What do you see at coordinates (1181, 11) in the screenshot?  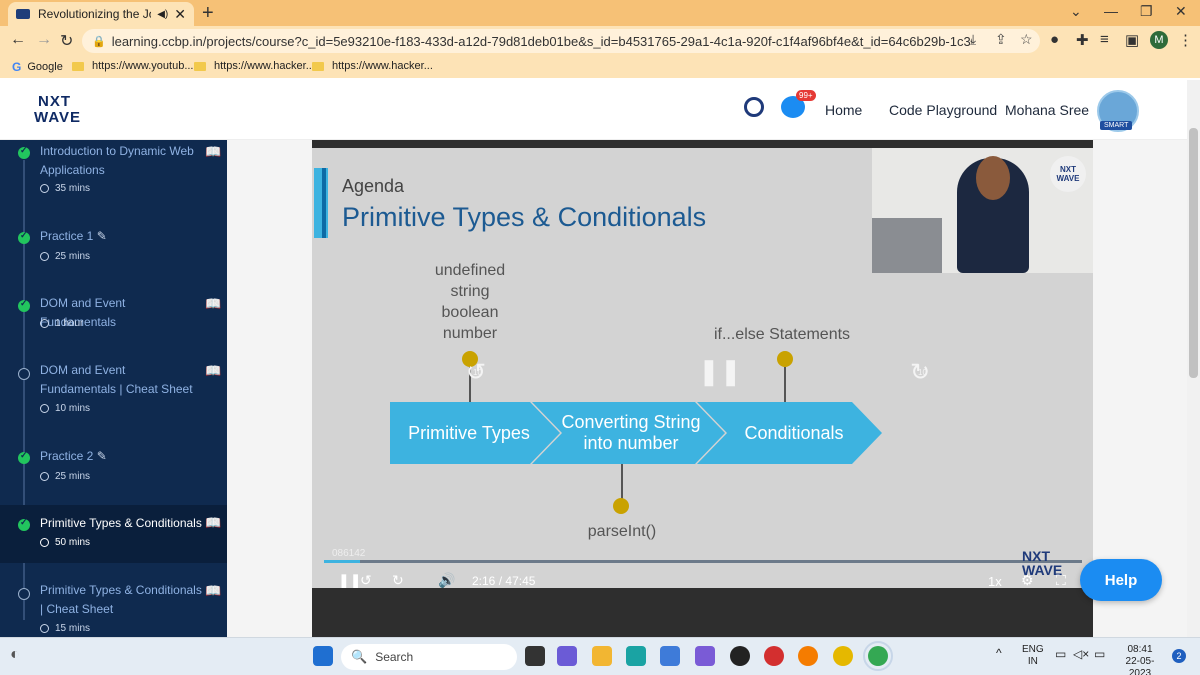 I see `window-close-icon: ✕` at bounding box center [1181, 11].